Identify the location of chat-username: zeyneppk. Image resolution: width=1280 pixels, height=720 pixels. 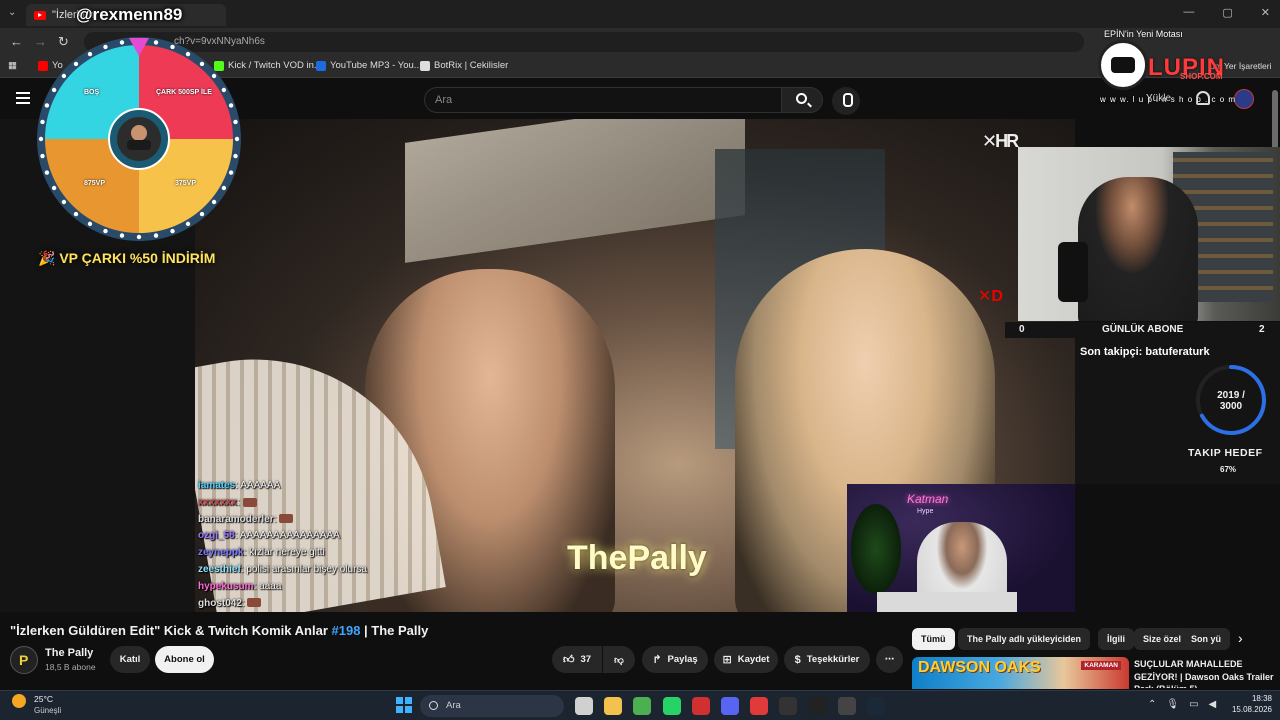
(221, 553).